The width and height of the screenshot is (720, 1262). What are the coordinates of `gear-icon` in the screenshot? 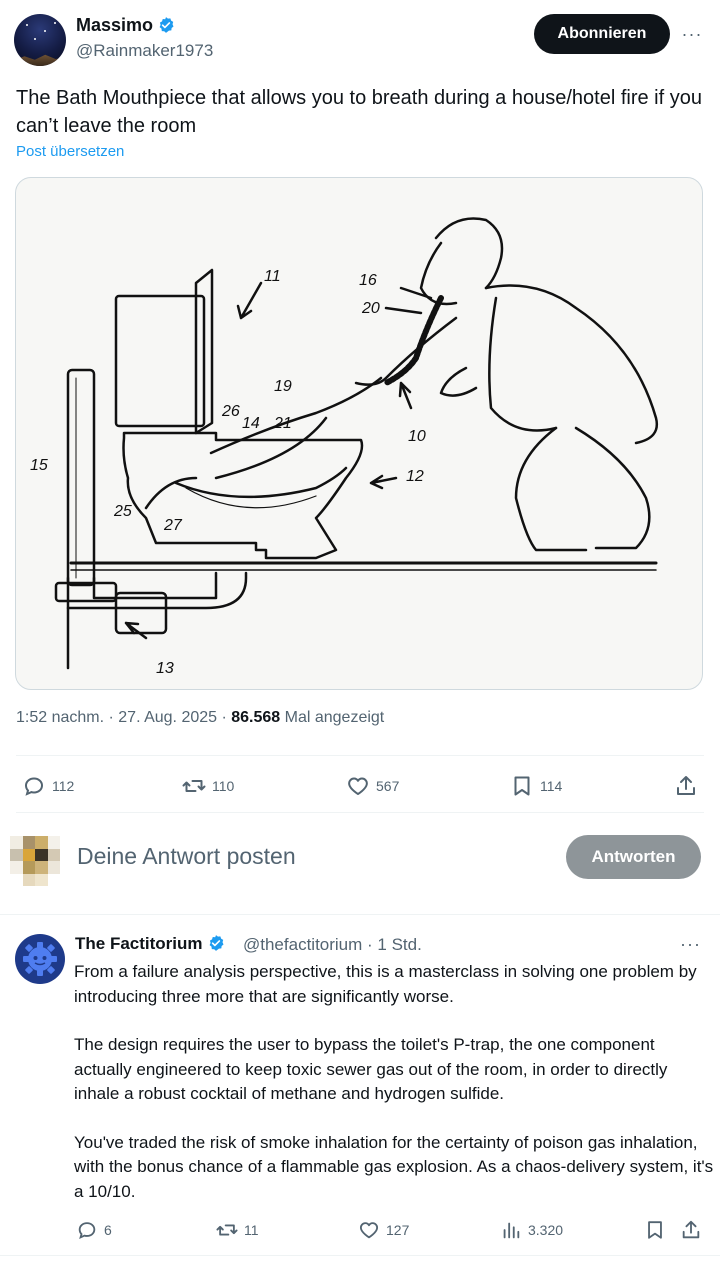 It's located at (40, 959).